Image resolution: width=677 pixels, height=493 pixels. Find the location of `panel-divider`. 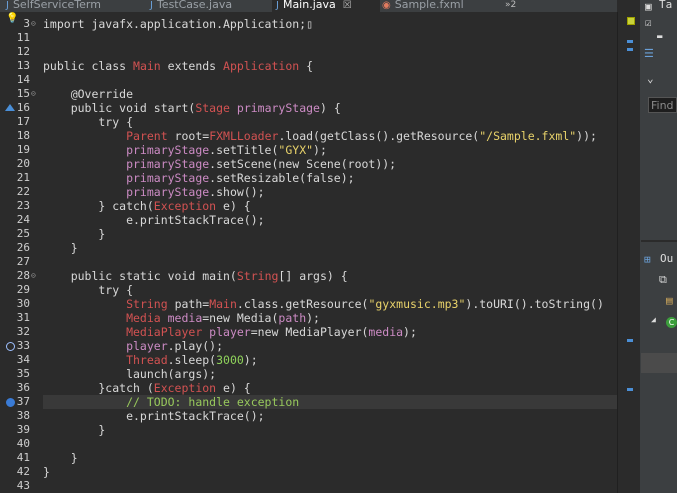

panel-divider is located at coordinates (659, 241).